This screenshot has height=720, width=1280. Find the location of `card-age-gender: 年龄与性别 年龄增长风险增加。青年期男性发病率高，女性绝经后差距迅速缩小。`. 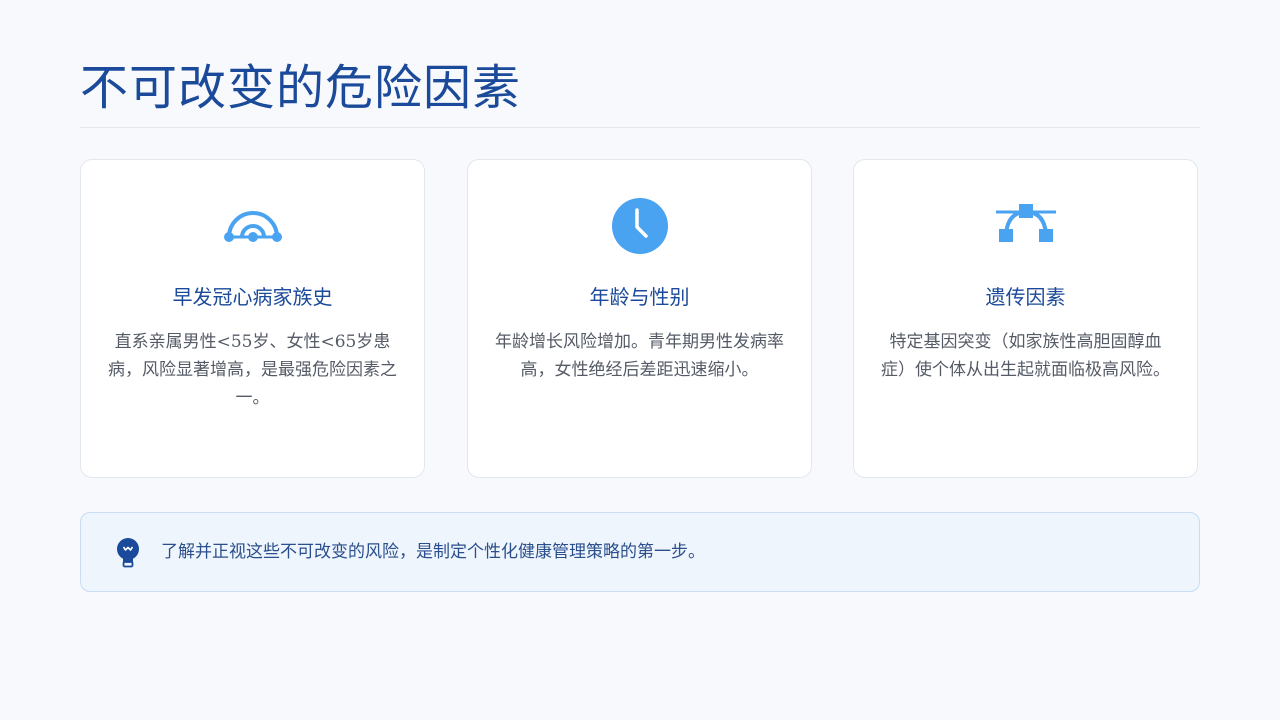

card-age-gender: 年龄与性别 年龄增长风险增加。青年期男性发病率高，女性绝经后差距迅速缩小。 is located at coordinates (639, 318).